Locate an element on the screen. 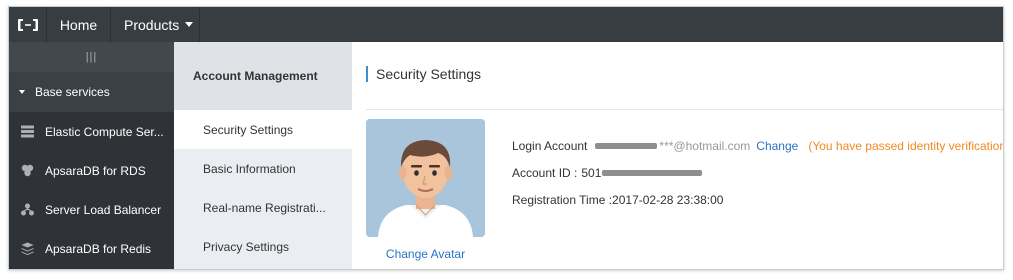  subnav-title: Account Management is located at coordinates (263, 76).